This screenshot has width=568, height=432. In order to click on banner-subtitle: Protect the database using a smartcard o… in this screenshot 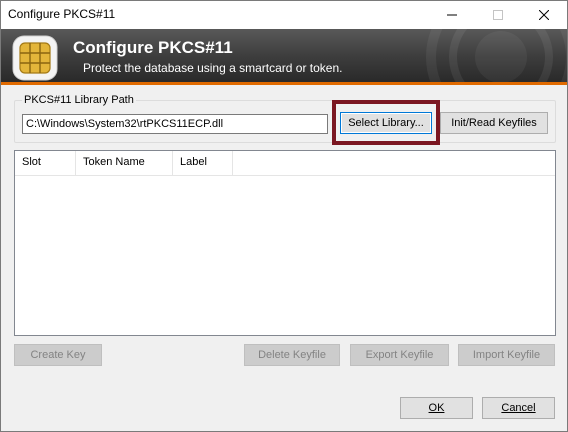, I will do `click(213, 68)`.